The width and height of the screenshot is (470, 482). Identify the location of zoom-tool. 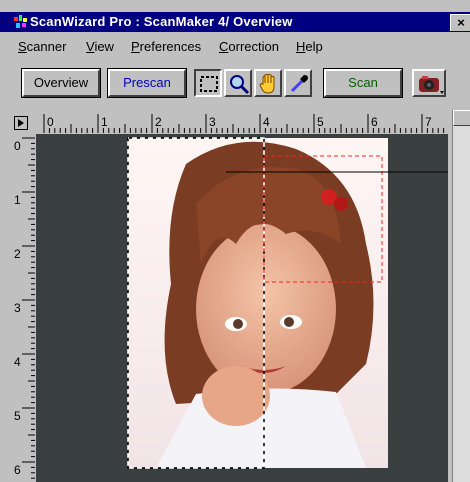
(238, 83).